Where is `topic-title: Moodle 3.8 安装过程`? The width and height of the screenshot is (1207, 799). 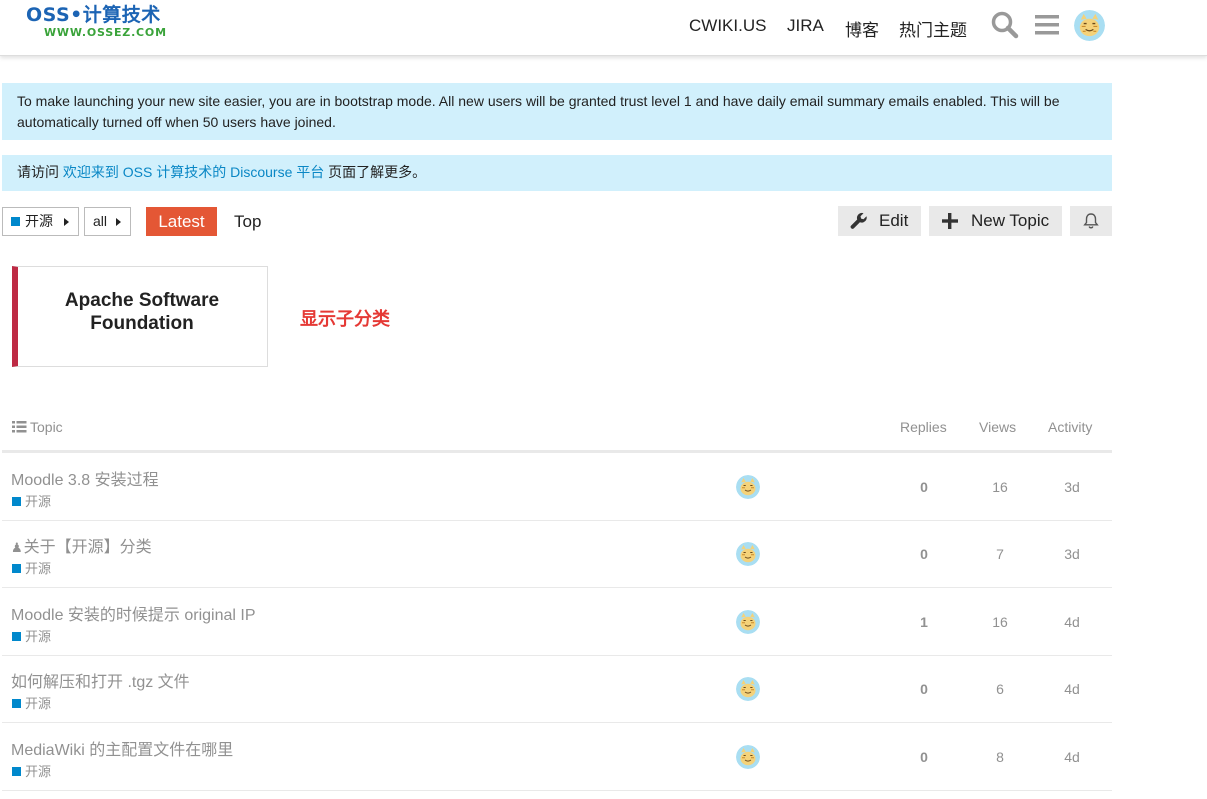 topic-title: Moodle 3.8 安装过程 is located at coordinates (85, 480).